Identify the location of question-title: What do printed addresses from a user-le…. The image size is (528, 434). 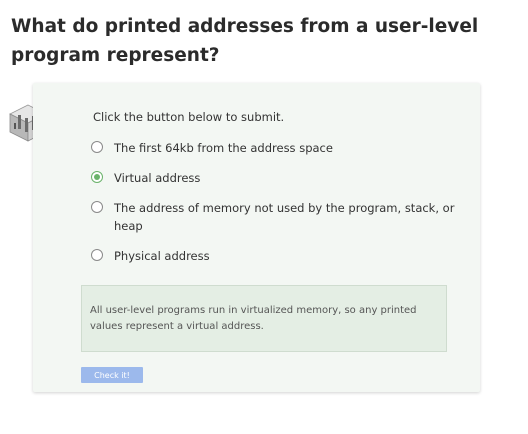
(245, 41).